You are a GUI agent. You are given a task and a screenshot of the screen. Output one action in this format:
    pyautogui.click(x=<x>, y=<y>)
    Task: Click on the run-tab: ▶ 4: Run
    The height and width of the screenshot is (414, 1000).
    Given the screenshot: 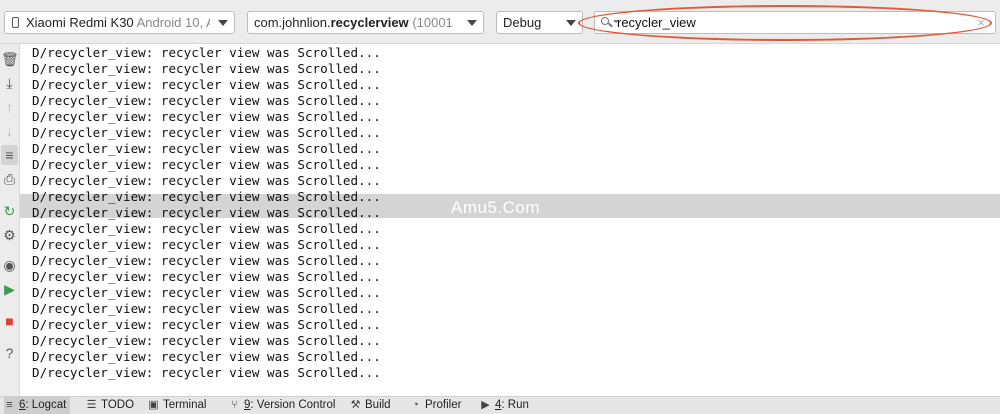 What is the action you would take?
    pyautogui.click(x=506, y=405)
    